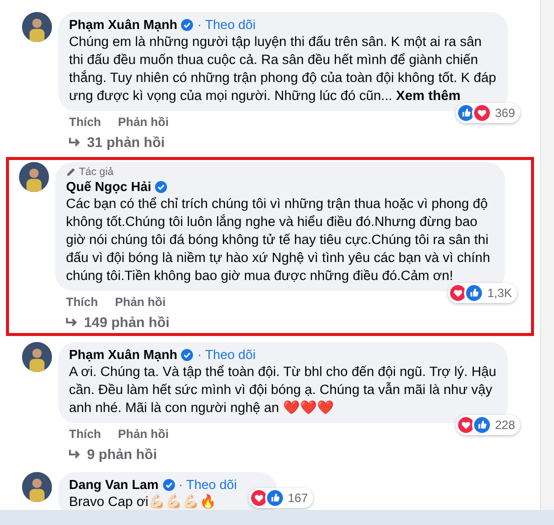 The image size is (554, 525). What do you see at coordinates (283, 390) in the screenshot?
I see `comment-text: A ơi. Chúng ta. Và tập thể toàn đội. Từ bhl cho đến đội ngũ. Trợ lý. Hậu cần. Đều làm hết sức mình vì đội bóng ạ. Chúng ta vẫn mãi là như vậy anh nhé. Mãi là con người nghệ an ❤❤❤` at bounding box center [283, 390].